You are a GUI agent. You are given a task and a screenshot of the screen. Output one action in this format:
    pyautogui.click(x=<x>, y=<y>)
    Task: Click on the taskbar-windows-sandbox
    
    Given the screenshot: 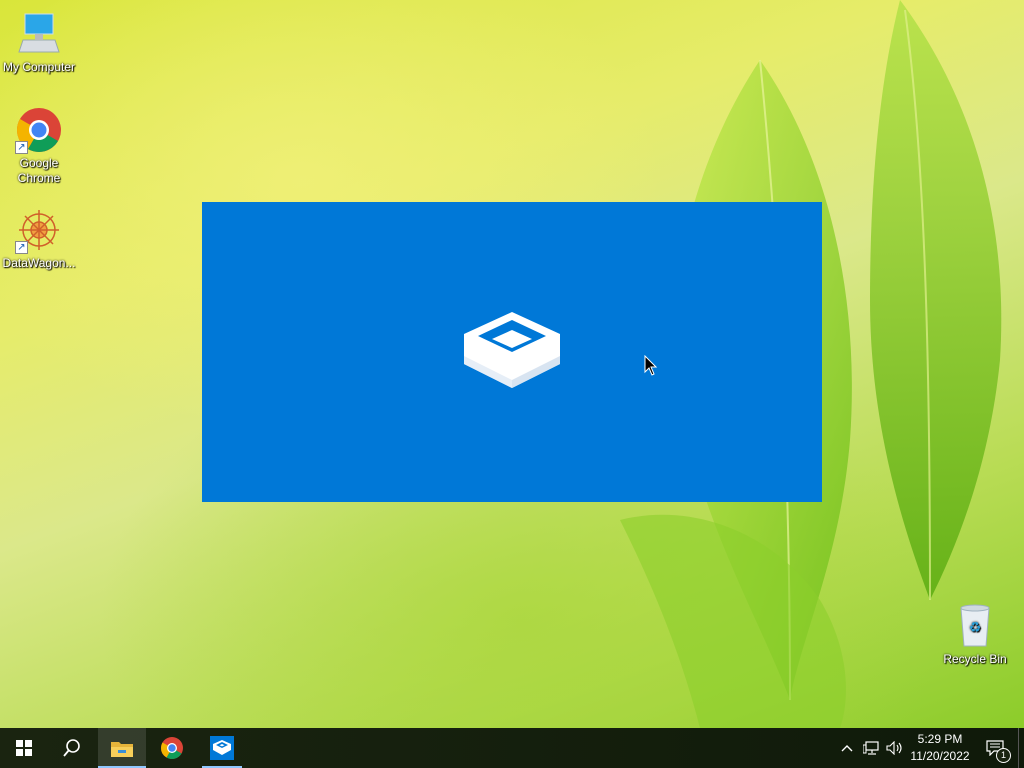 What is the action you would take?
    pyautogui.click(x=222, y=748)
    